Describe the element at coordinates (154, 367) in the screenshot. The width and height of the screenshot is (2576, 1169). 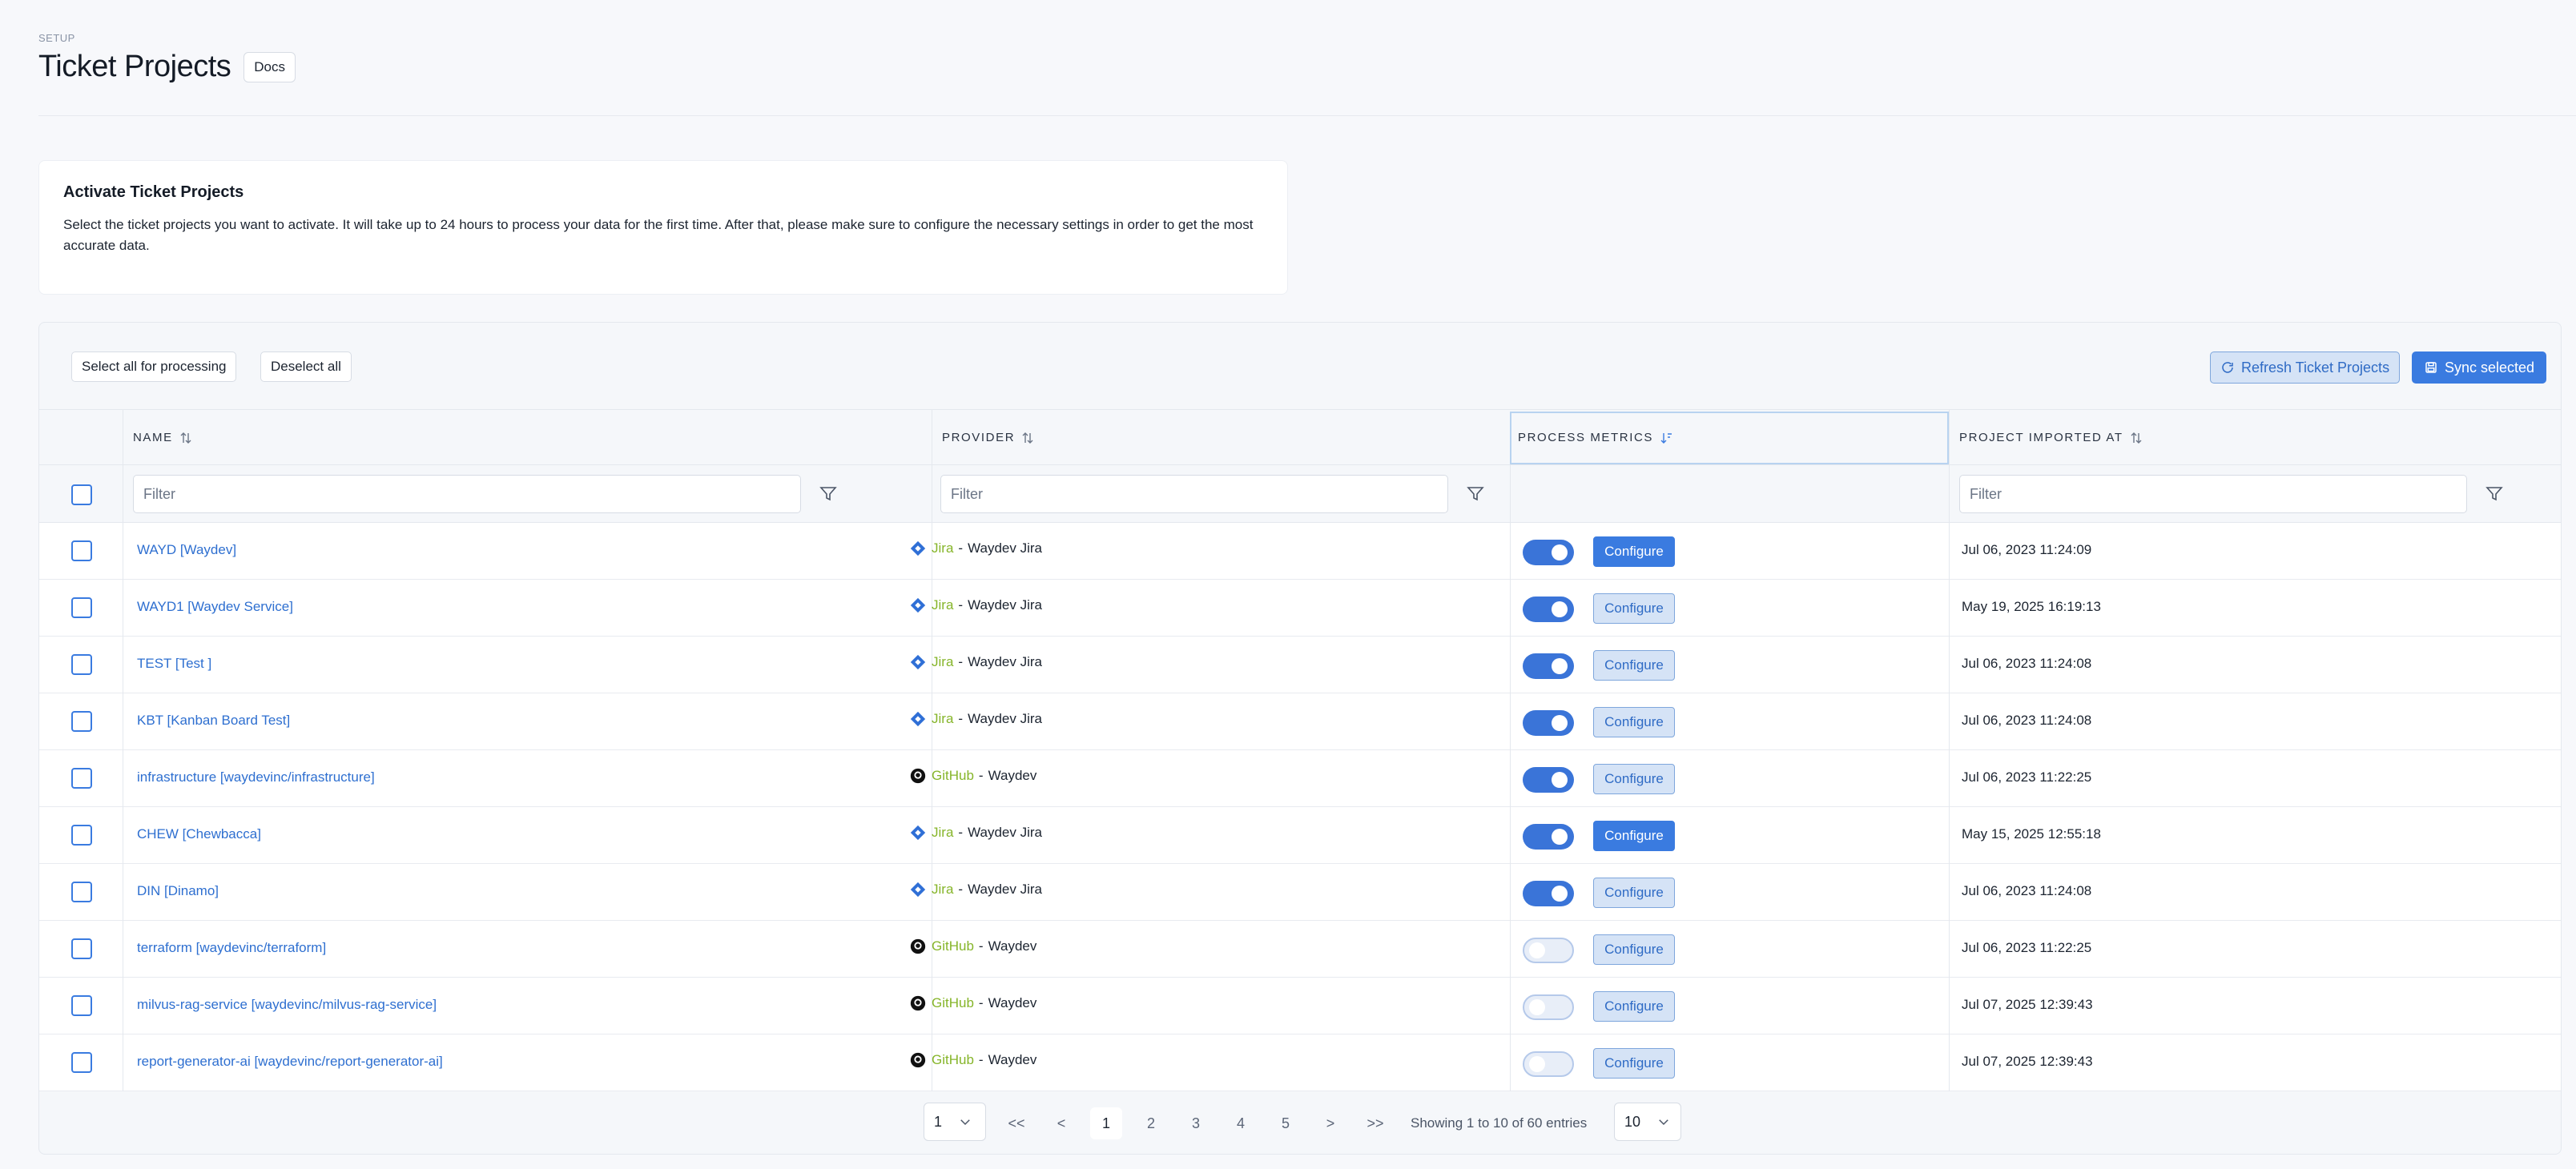
I see `select-all-button: Select all for processing` at that location.